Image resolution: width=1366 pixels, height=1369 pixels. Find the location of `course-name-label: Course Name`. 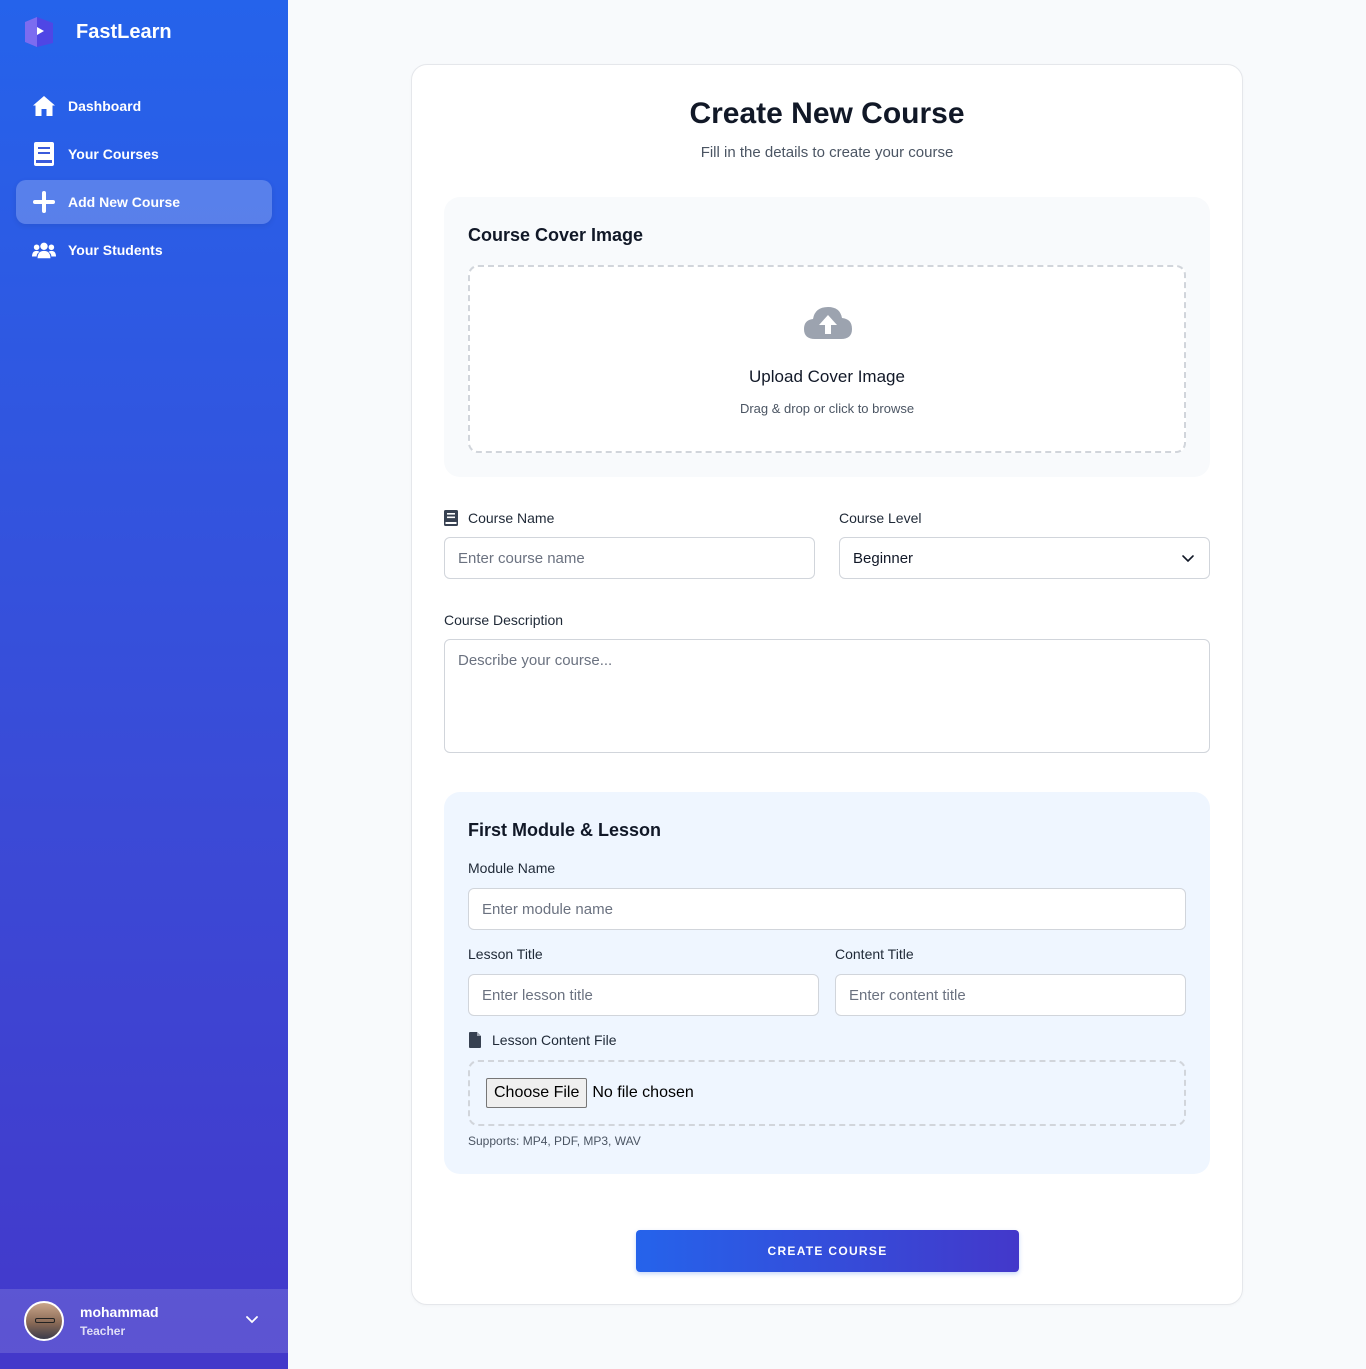

course-name-label: Course Name is located at coordinates (499, 518).